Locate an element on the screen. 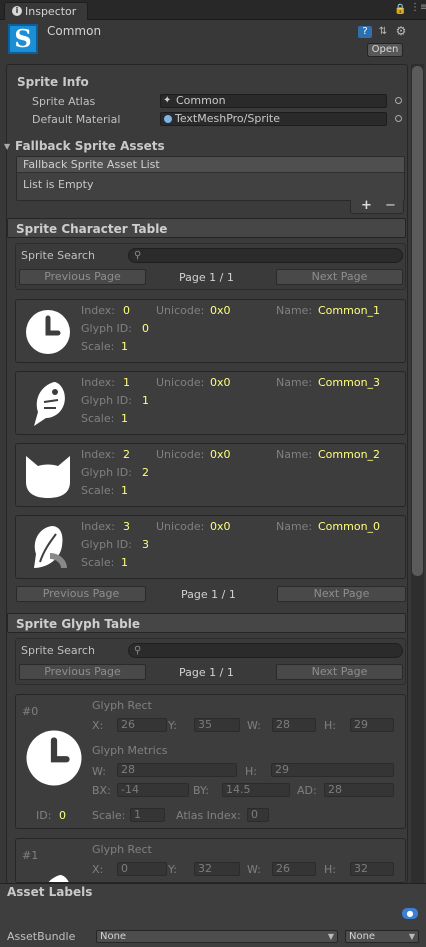  atlas-index-label: Atlas Index: is located at coordinates (208, 815).